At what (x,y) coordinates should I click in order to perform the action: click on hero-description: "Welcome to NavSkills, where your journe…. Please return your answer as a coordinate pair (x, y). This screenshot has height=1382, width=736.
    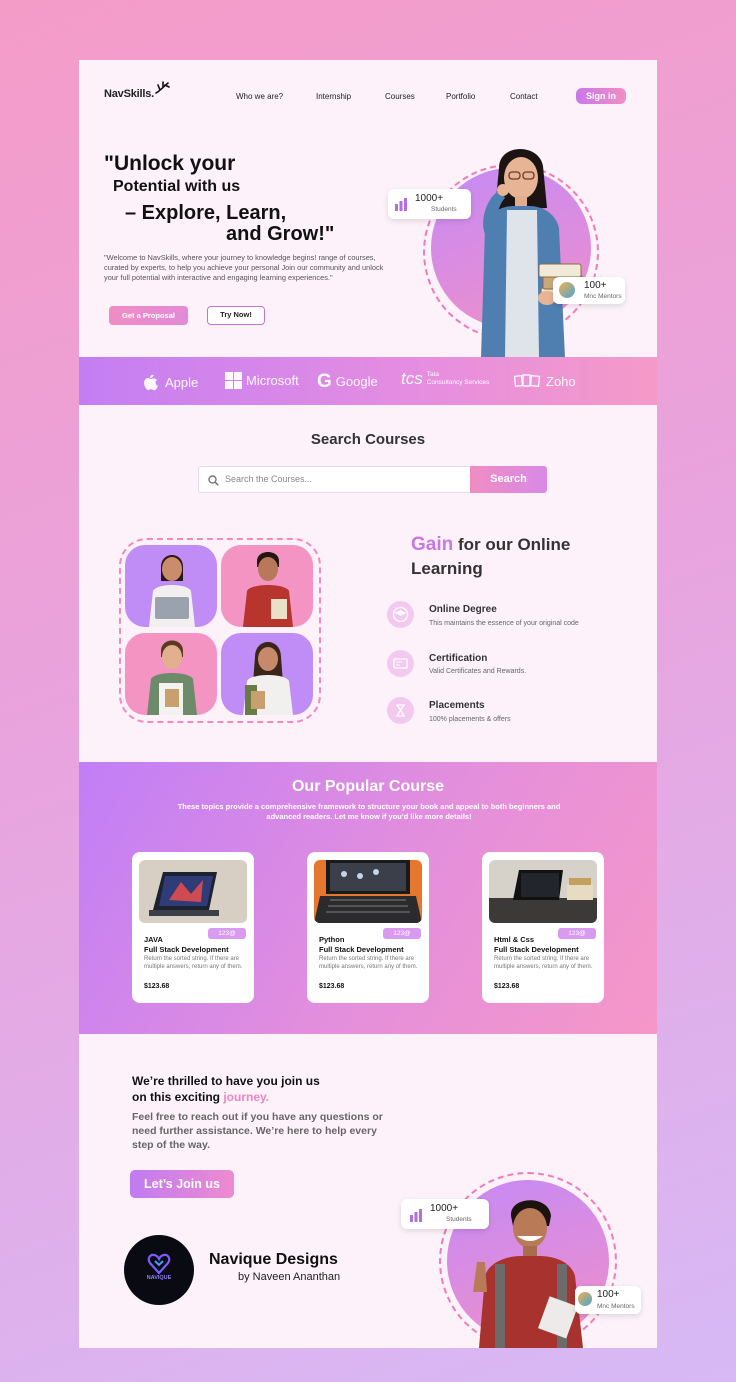
    Looking at the image, I should click on (244, 267).